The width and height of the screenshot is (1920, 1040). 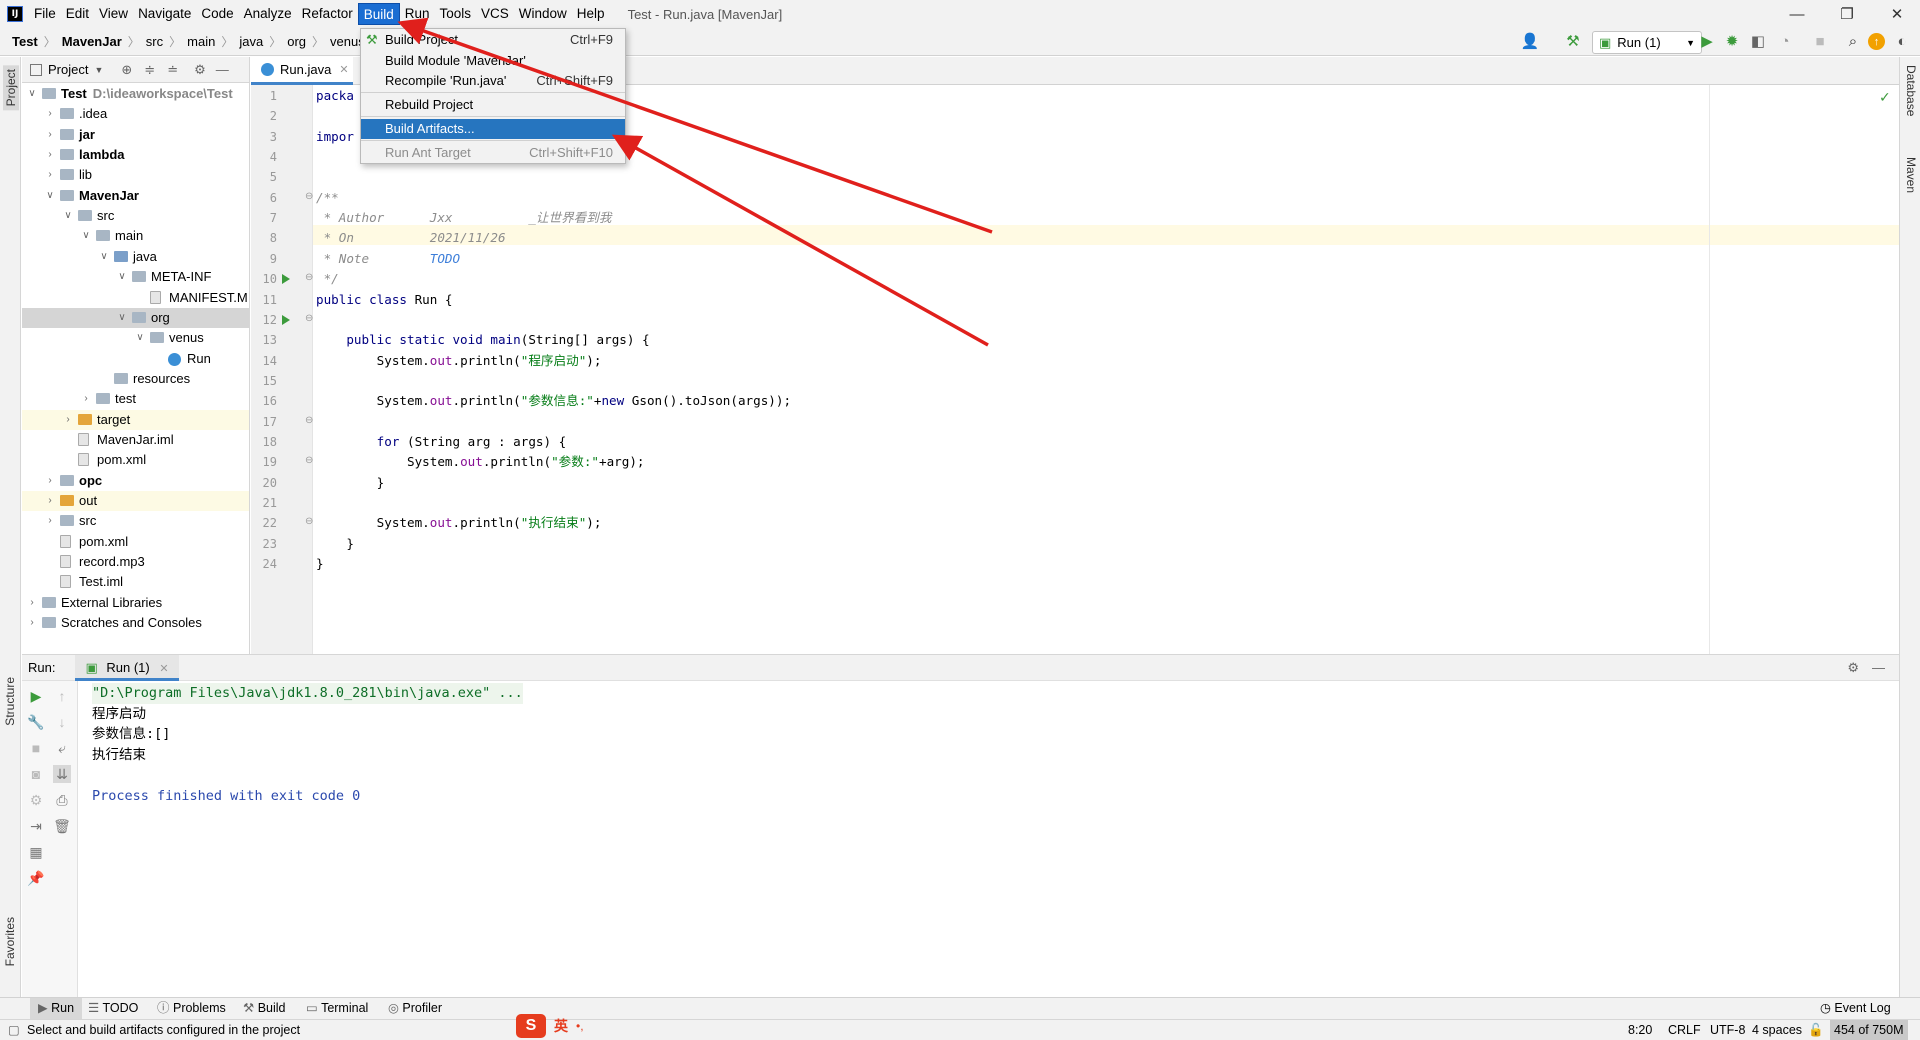 I want to click on run-configuration-selector: ▣ Run (1) ▼, so click(x=1647, y=42).